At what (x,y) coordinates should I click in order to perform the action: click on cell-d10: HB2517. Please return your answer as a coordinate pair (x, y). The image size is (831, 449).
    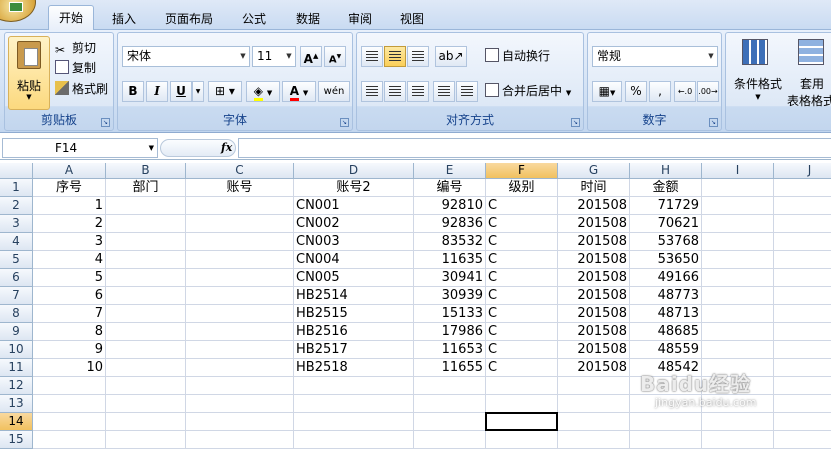
    Looking at the image, I should click on (354, 350).